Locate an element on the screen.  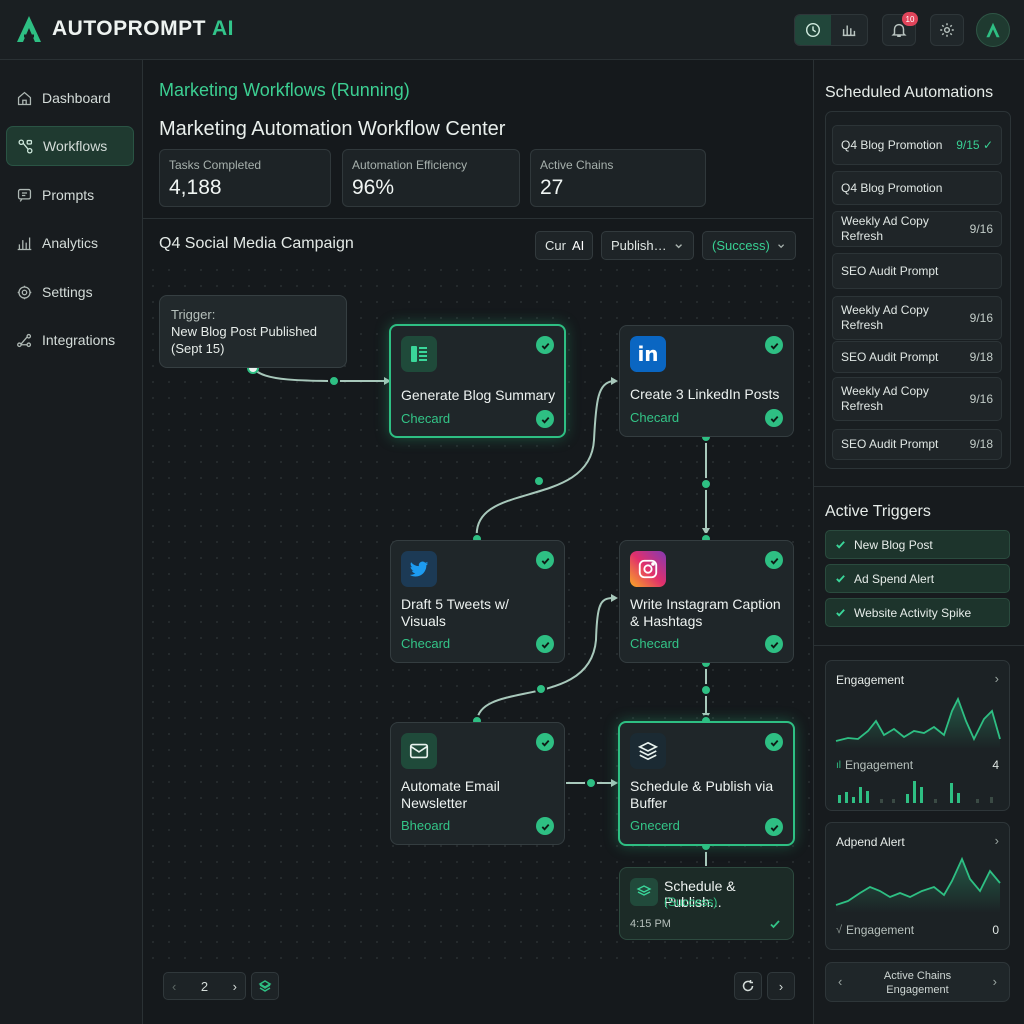
sidebar-item-prompts: Prompts is located at coordinates (70, 195).